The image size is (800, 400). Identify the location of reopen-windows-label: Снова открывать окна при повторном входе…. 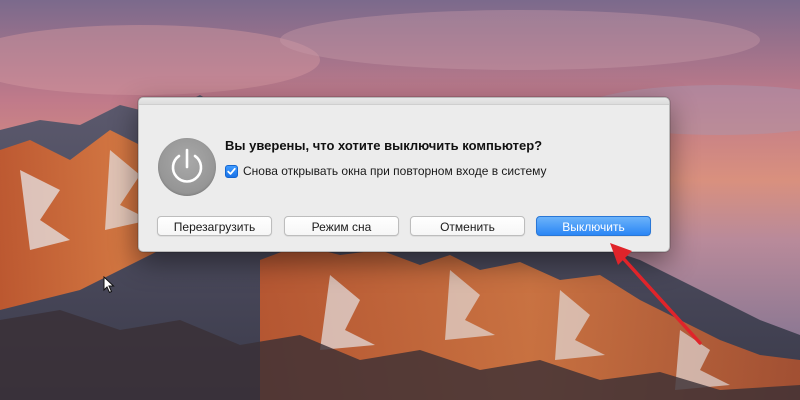
(395, 171).